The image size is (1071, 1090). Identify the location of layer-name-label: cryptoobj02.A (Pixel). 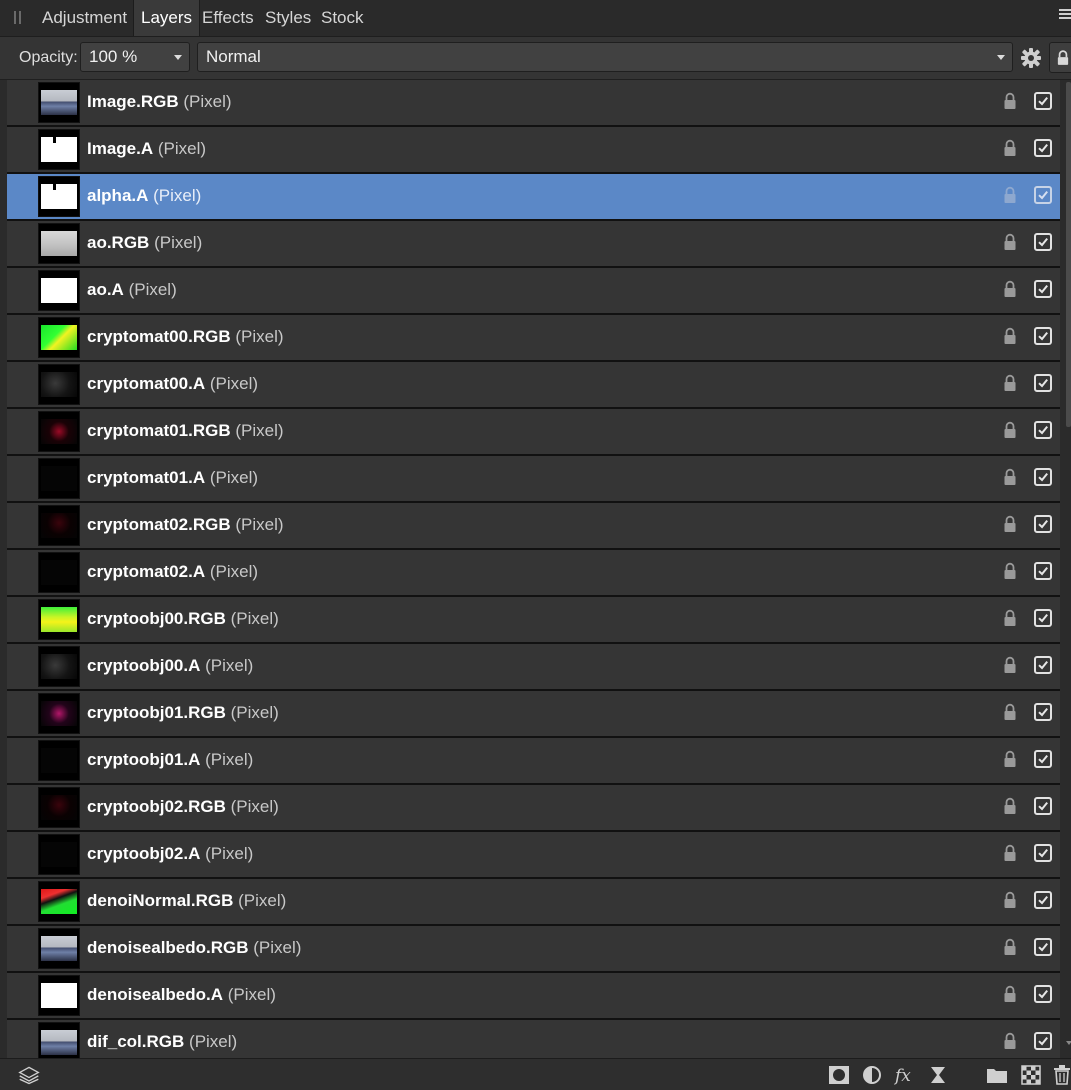
(170, 854).